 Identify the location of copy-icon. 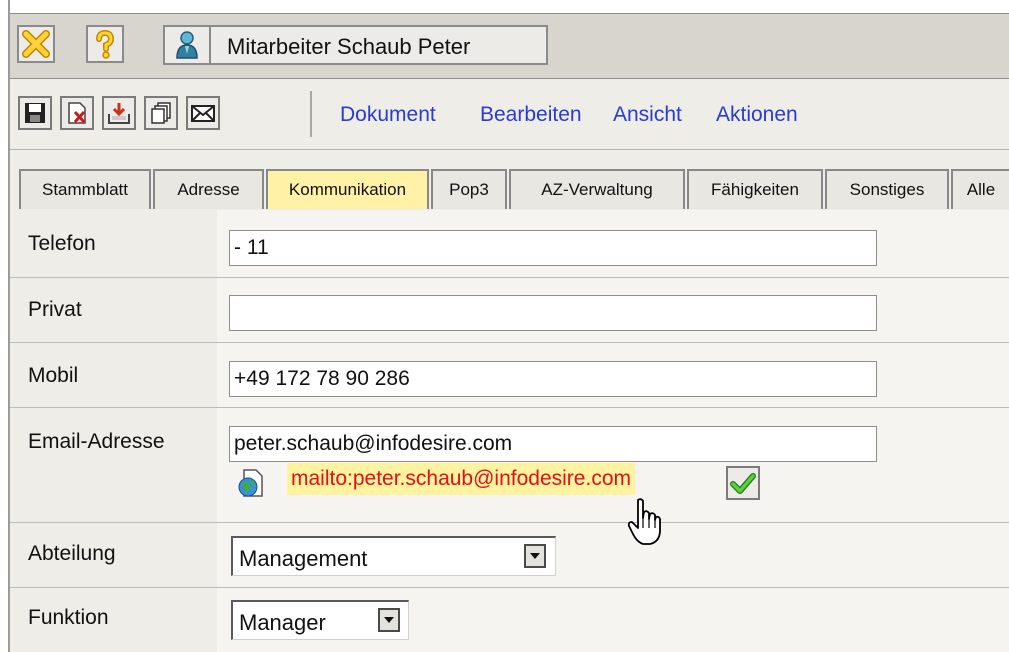
(161, 113).